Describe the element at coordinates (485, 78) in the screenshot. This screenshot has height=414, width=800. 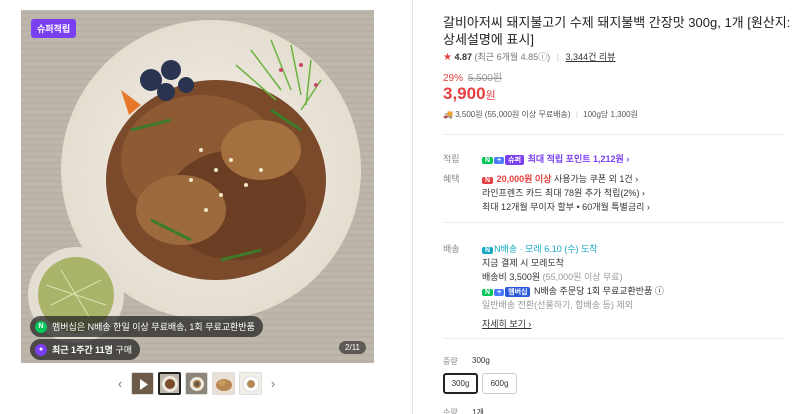
I see `original-price: 5,500원` at that location.